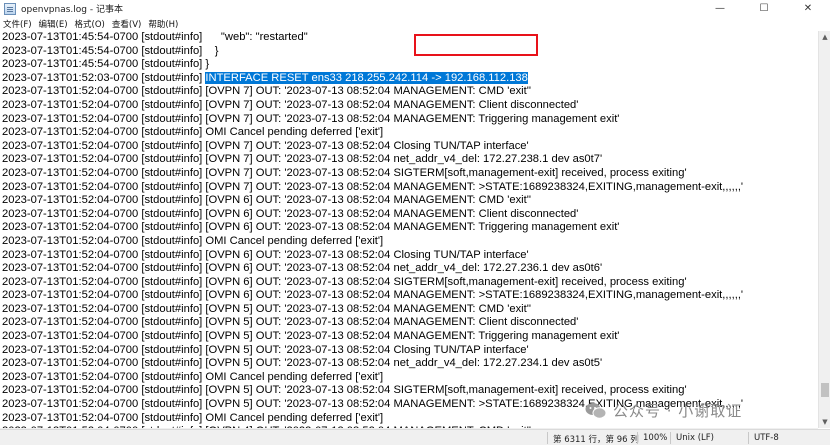  What do you see at coordinates (720, 8) in the screenshot?
I see `minimize-button: —` at bounding box center [720, 8].